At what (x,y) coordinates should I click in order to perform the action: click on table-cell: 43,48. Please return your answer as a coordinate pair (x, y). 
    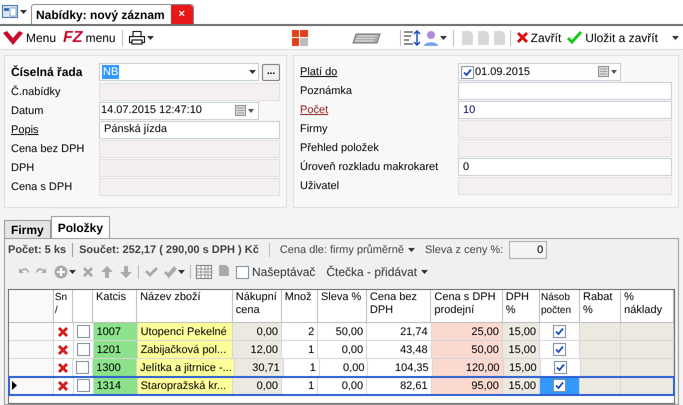
    Looking at the image, I should click on (399, 350).